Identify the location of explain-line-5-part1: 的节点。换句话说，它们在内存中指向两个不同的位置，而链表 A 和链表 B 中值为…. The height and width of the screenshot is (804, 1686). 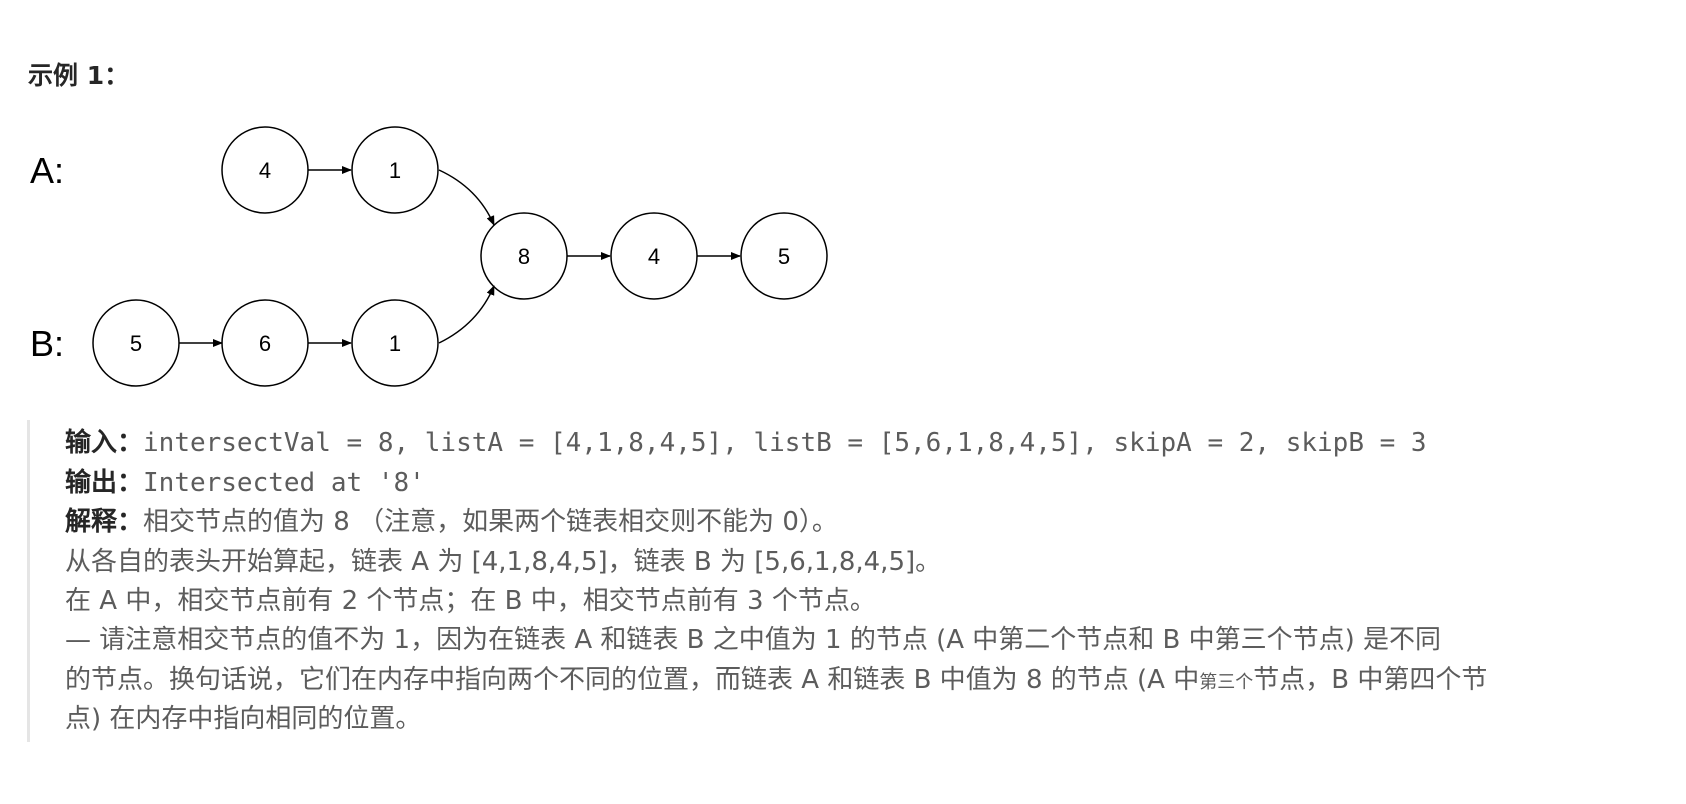
(632, 680).